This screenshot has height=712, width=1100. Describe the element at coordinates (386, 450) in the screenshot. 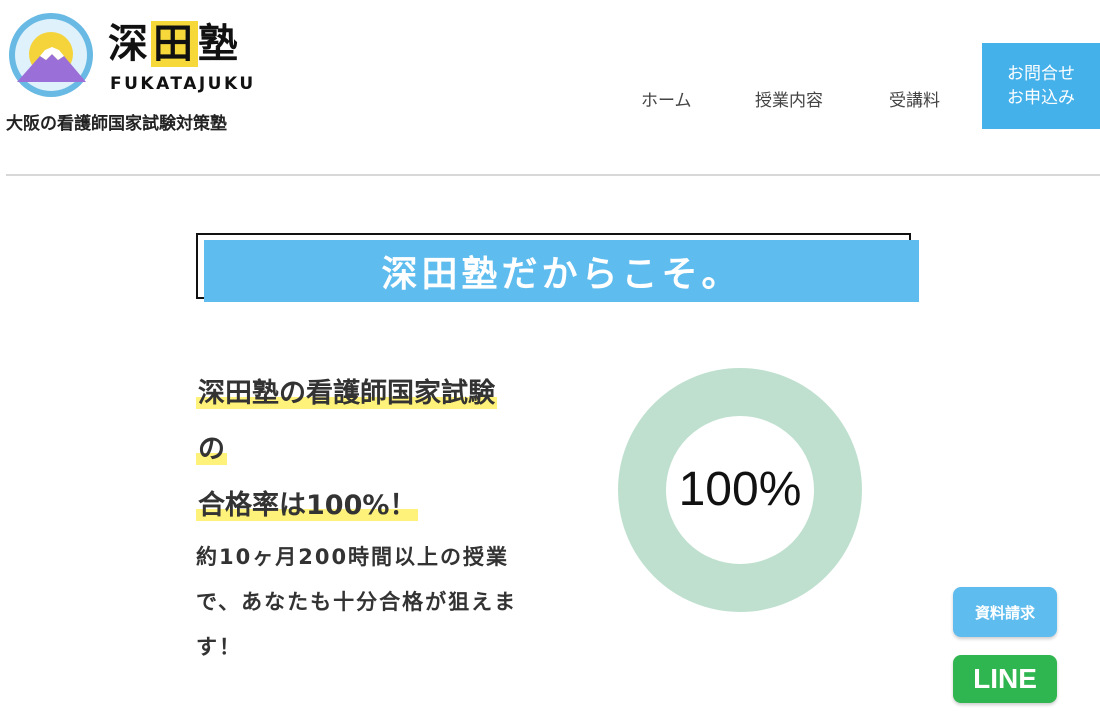

I see `pass-rate-heading: 深田塾の看護師国家試験 の 合格率は100%！` at that location.